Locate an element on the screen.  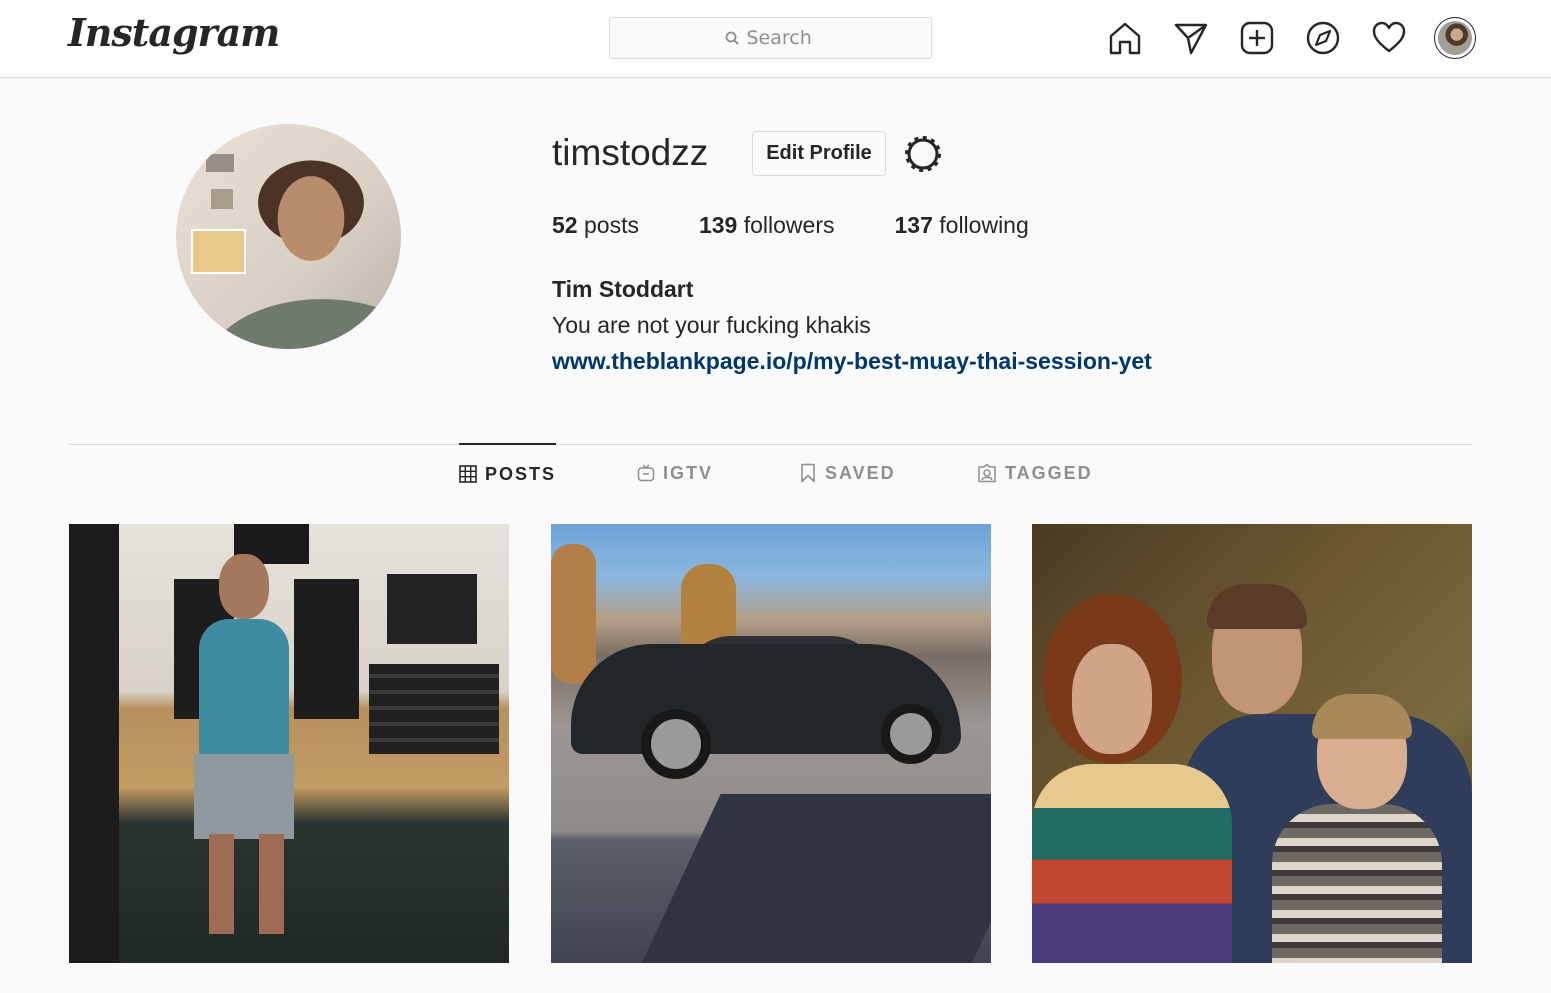
tab-igtv-label: IGTV is located at coordinates (688, 472).